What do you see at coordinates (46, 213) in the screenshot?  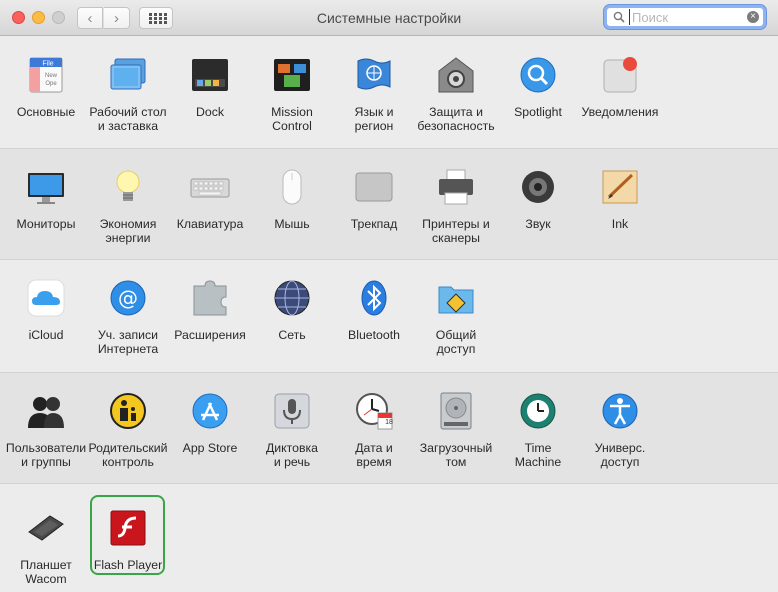 I see `pane-displays: Мониторы` at bounding box center [46, 213].